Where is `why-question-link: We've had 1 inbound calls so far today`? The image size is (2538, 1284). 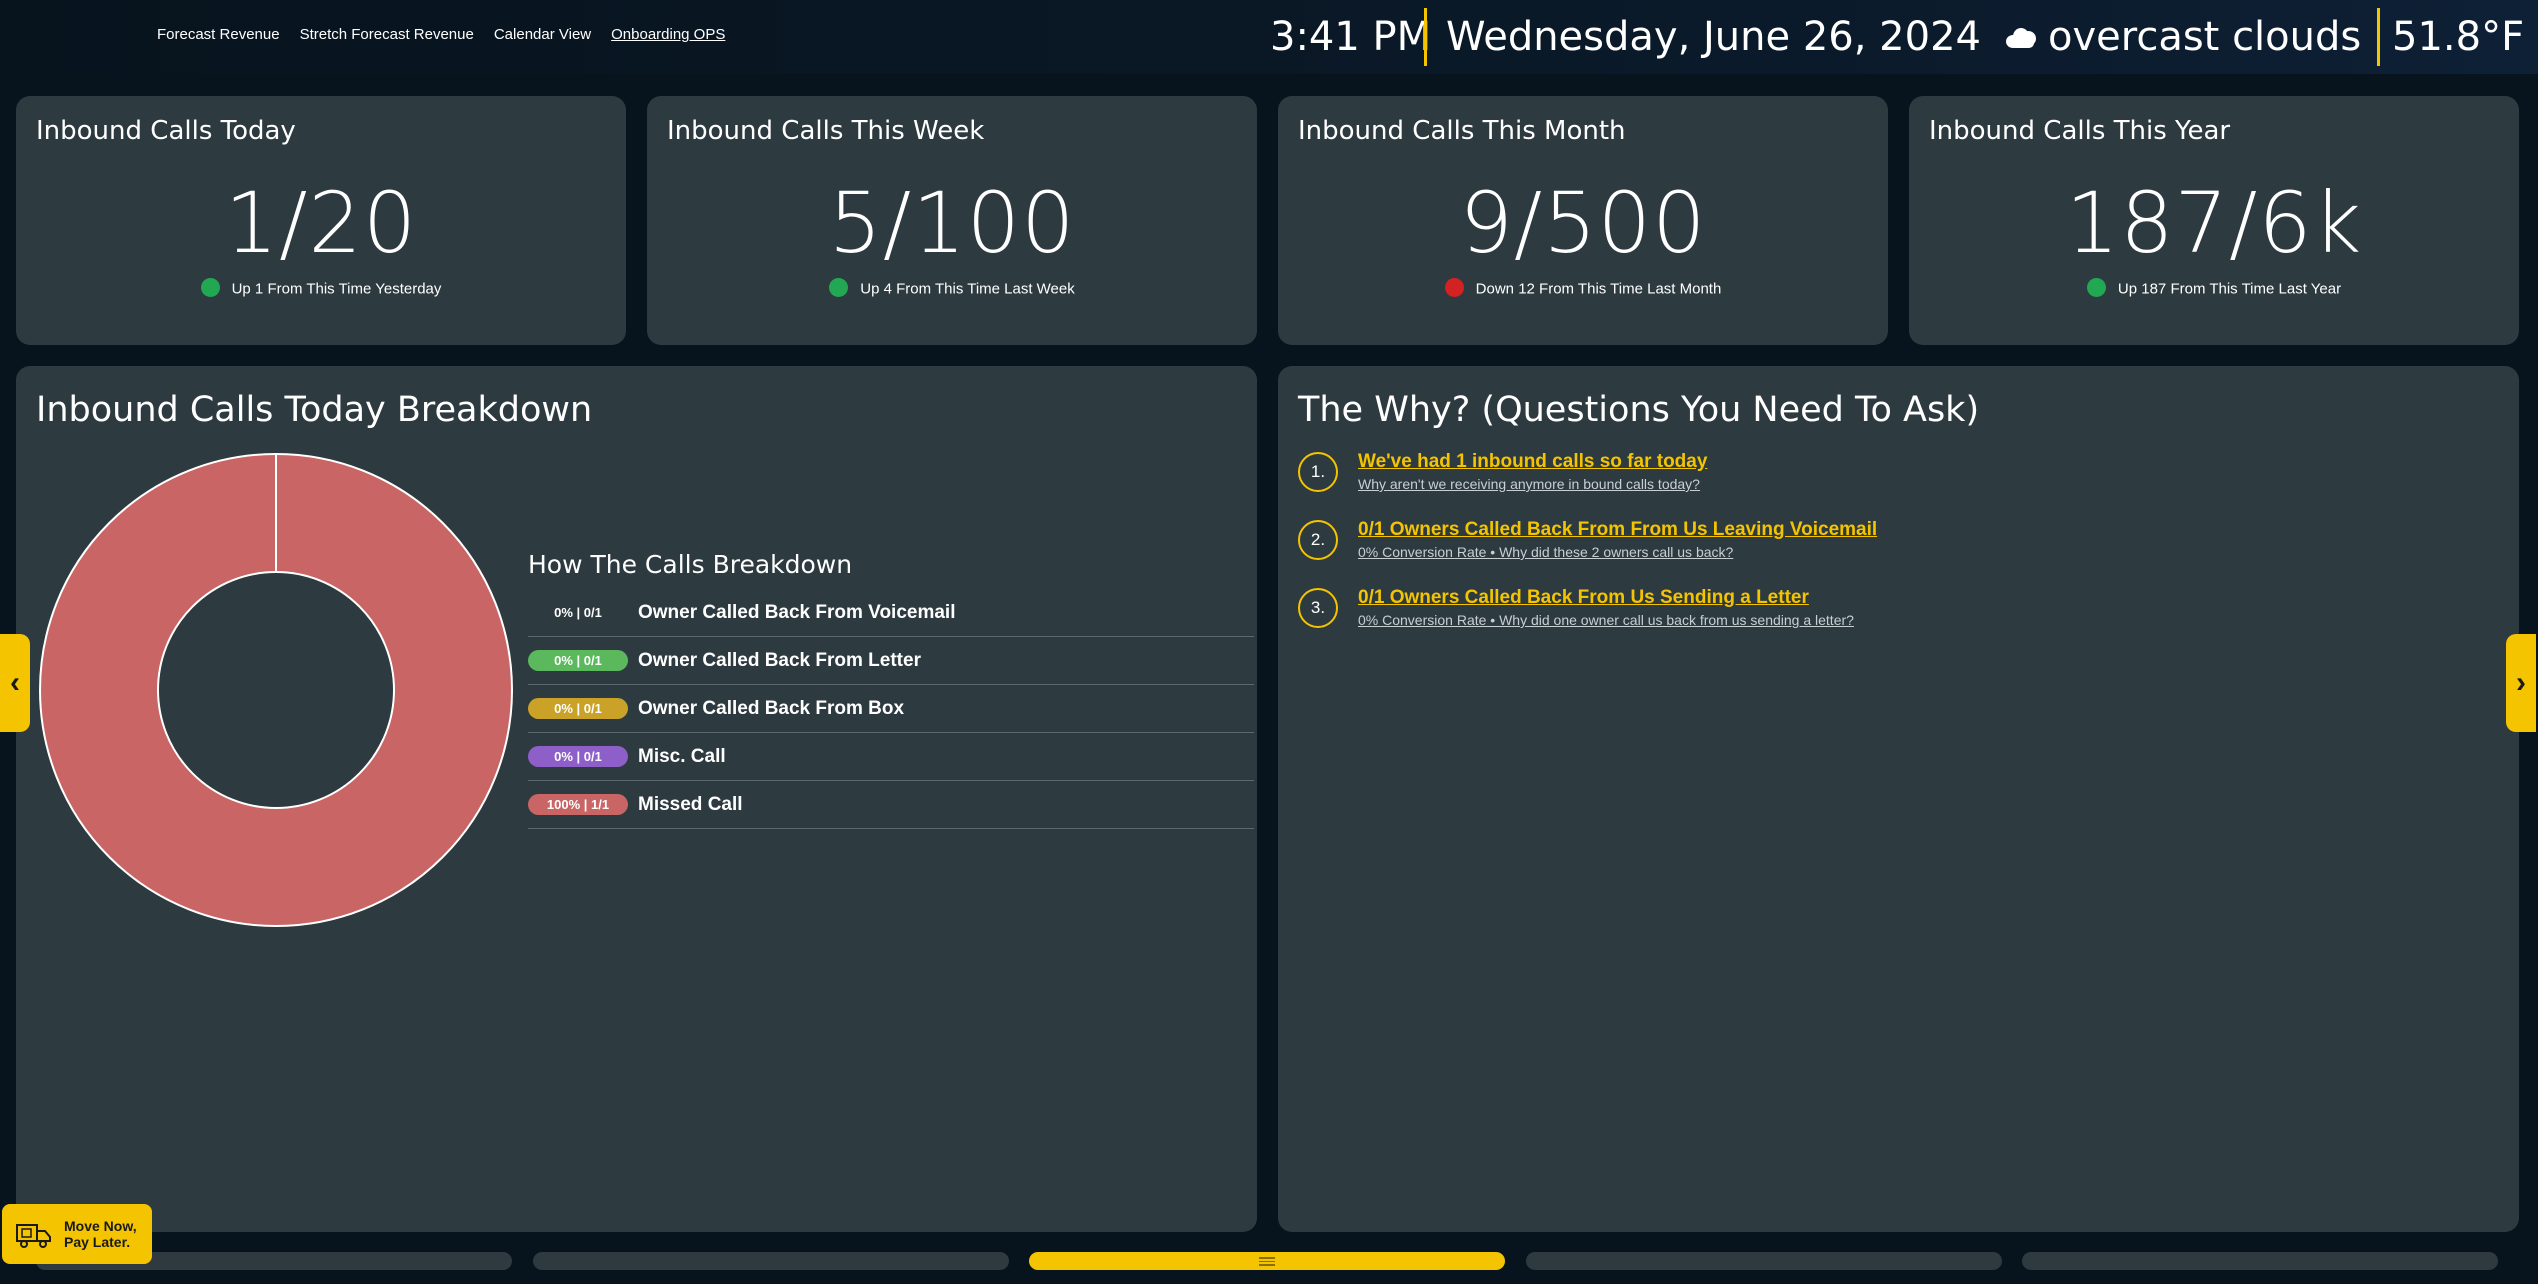 why-question-link: We've had 1 inbound calls so far today is located at coordinates (1532, 462).